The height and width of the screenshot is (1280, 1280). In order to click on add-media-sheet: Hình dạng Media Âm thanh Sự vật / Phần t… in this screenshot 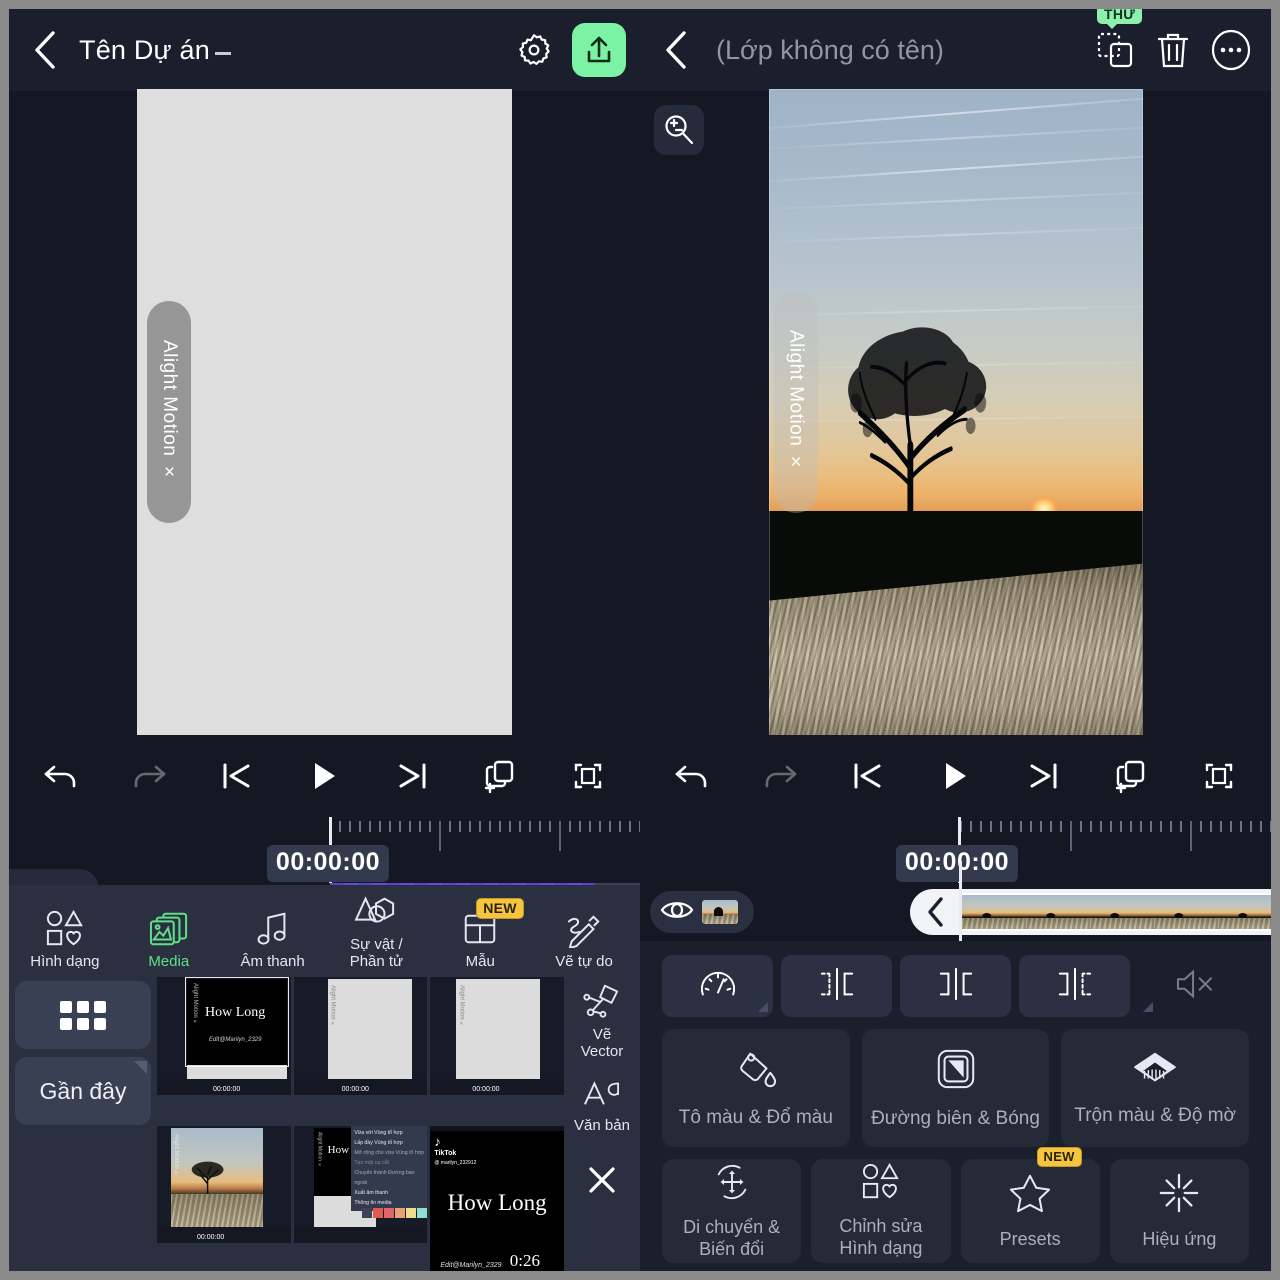, I will do `click(324, 1078)`.